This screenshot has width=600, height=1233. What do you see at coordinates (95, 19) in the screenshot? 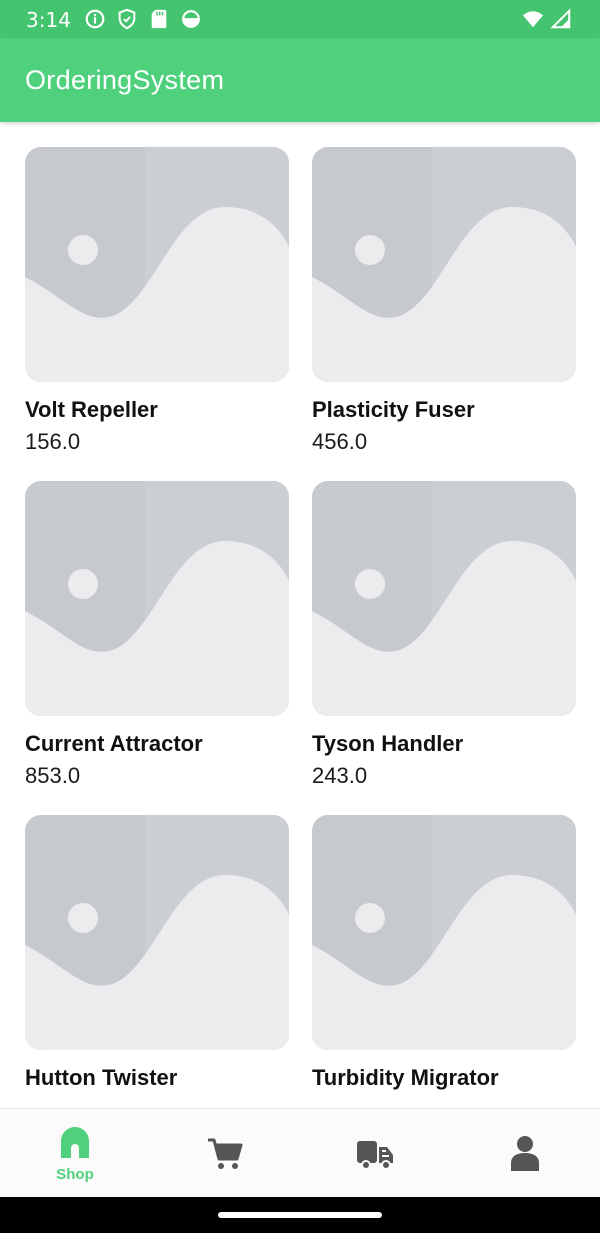
I see `info-icon` at bounding box center [95, 19].